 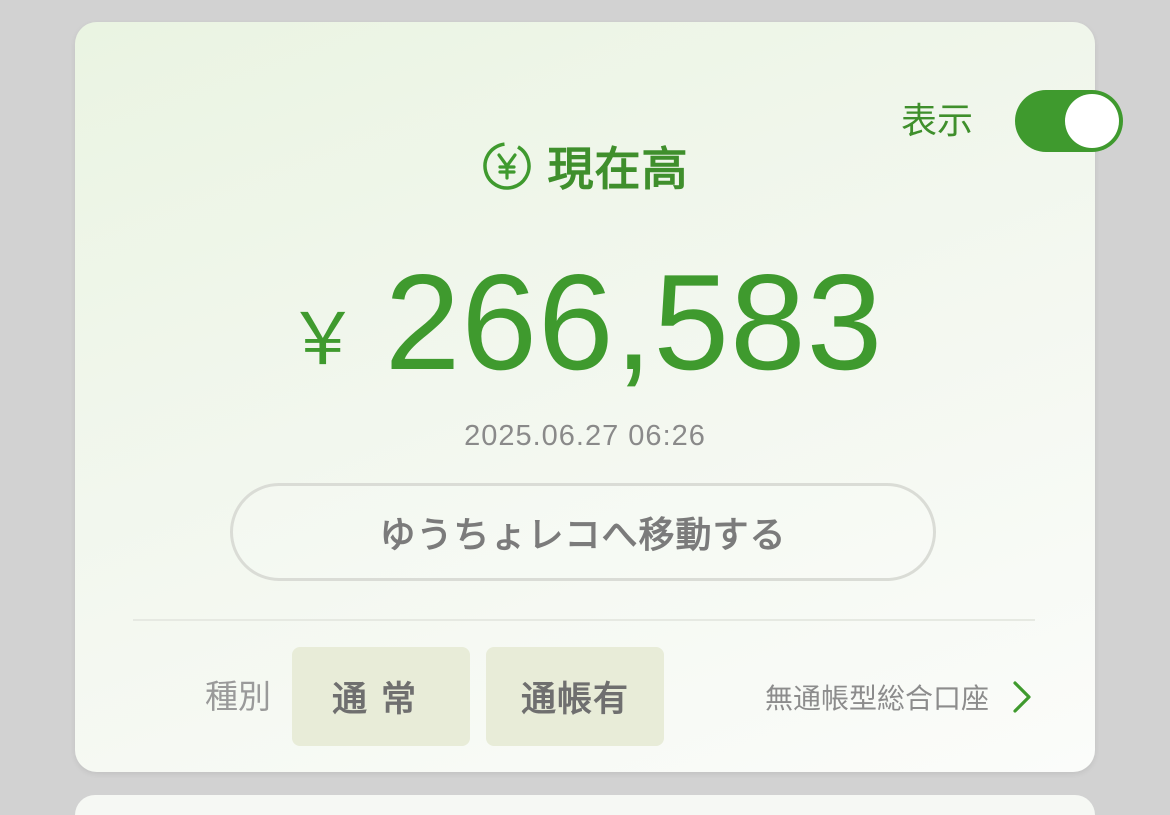 I want to click on account-type-link-text: 無通帳型総合口座, so click(x=877, y=698).